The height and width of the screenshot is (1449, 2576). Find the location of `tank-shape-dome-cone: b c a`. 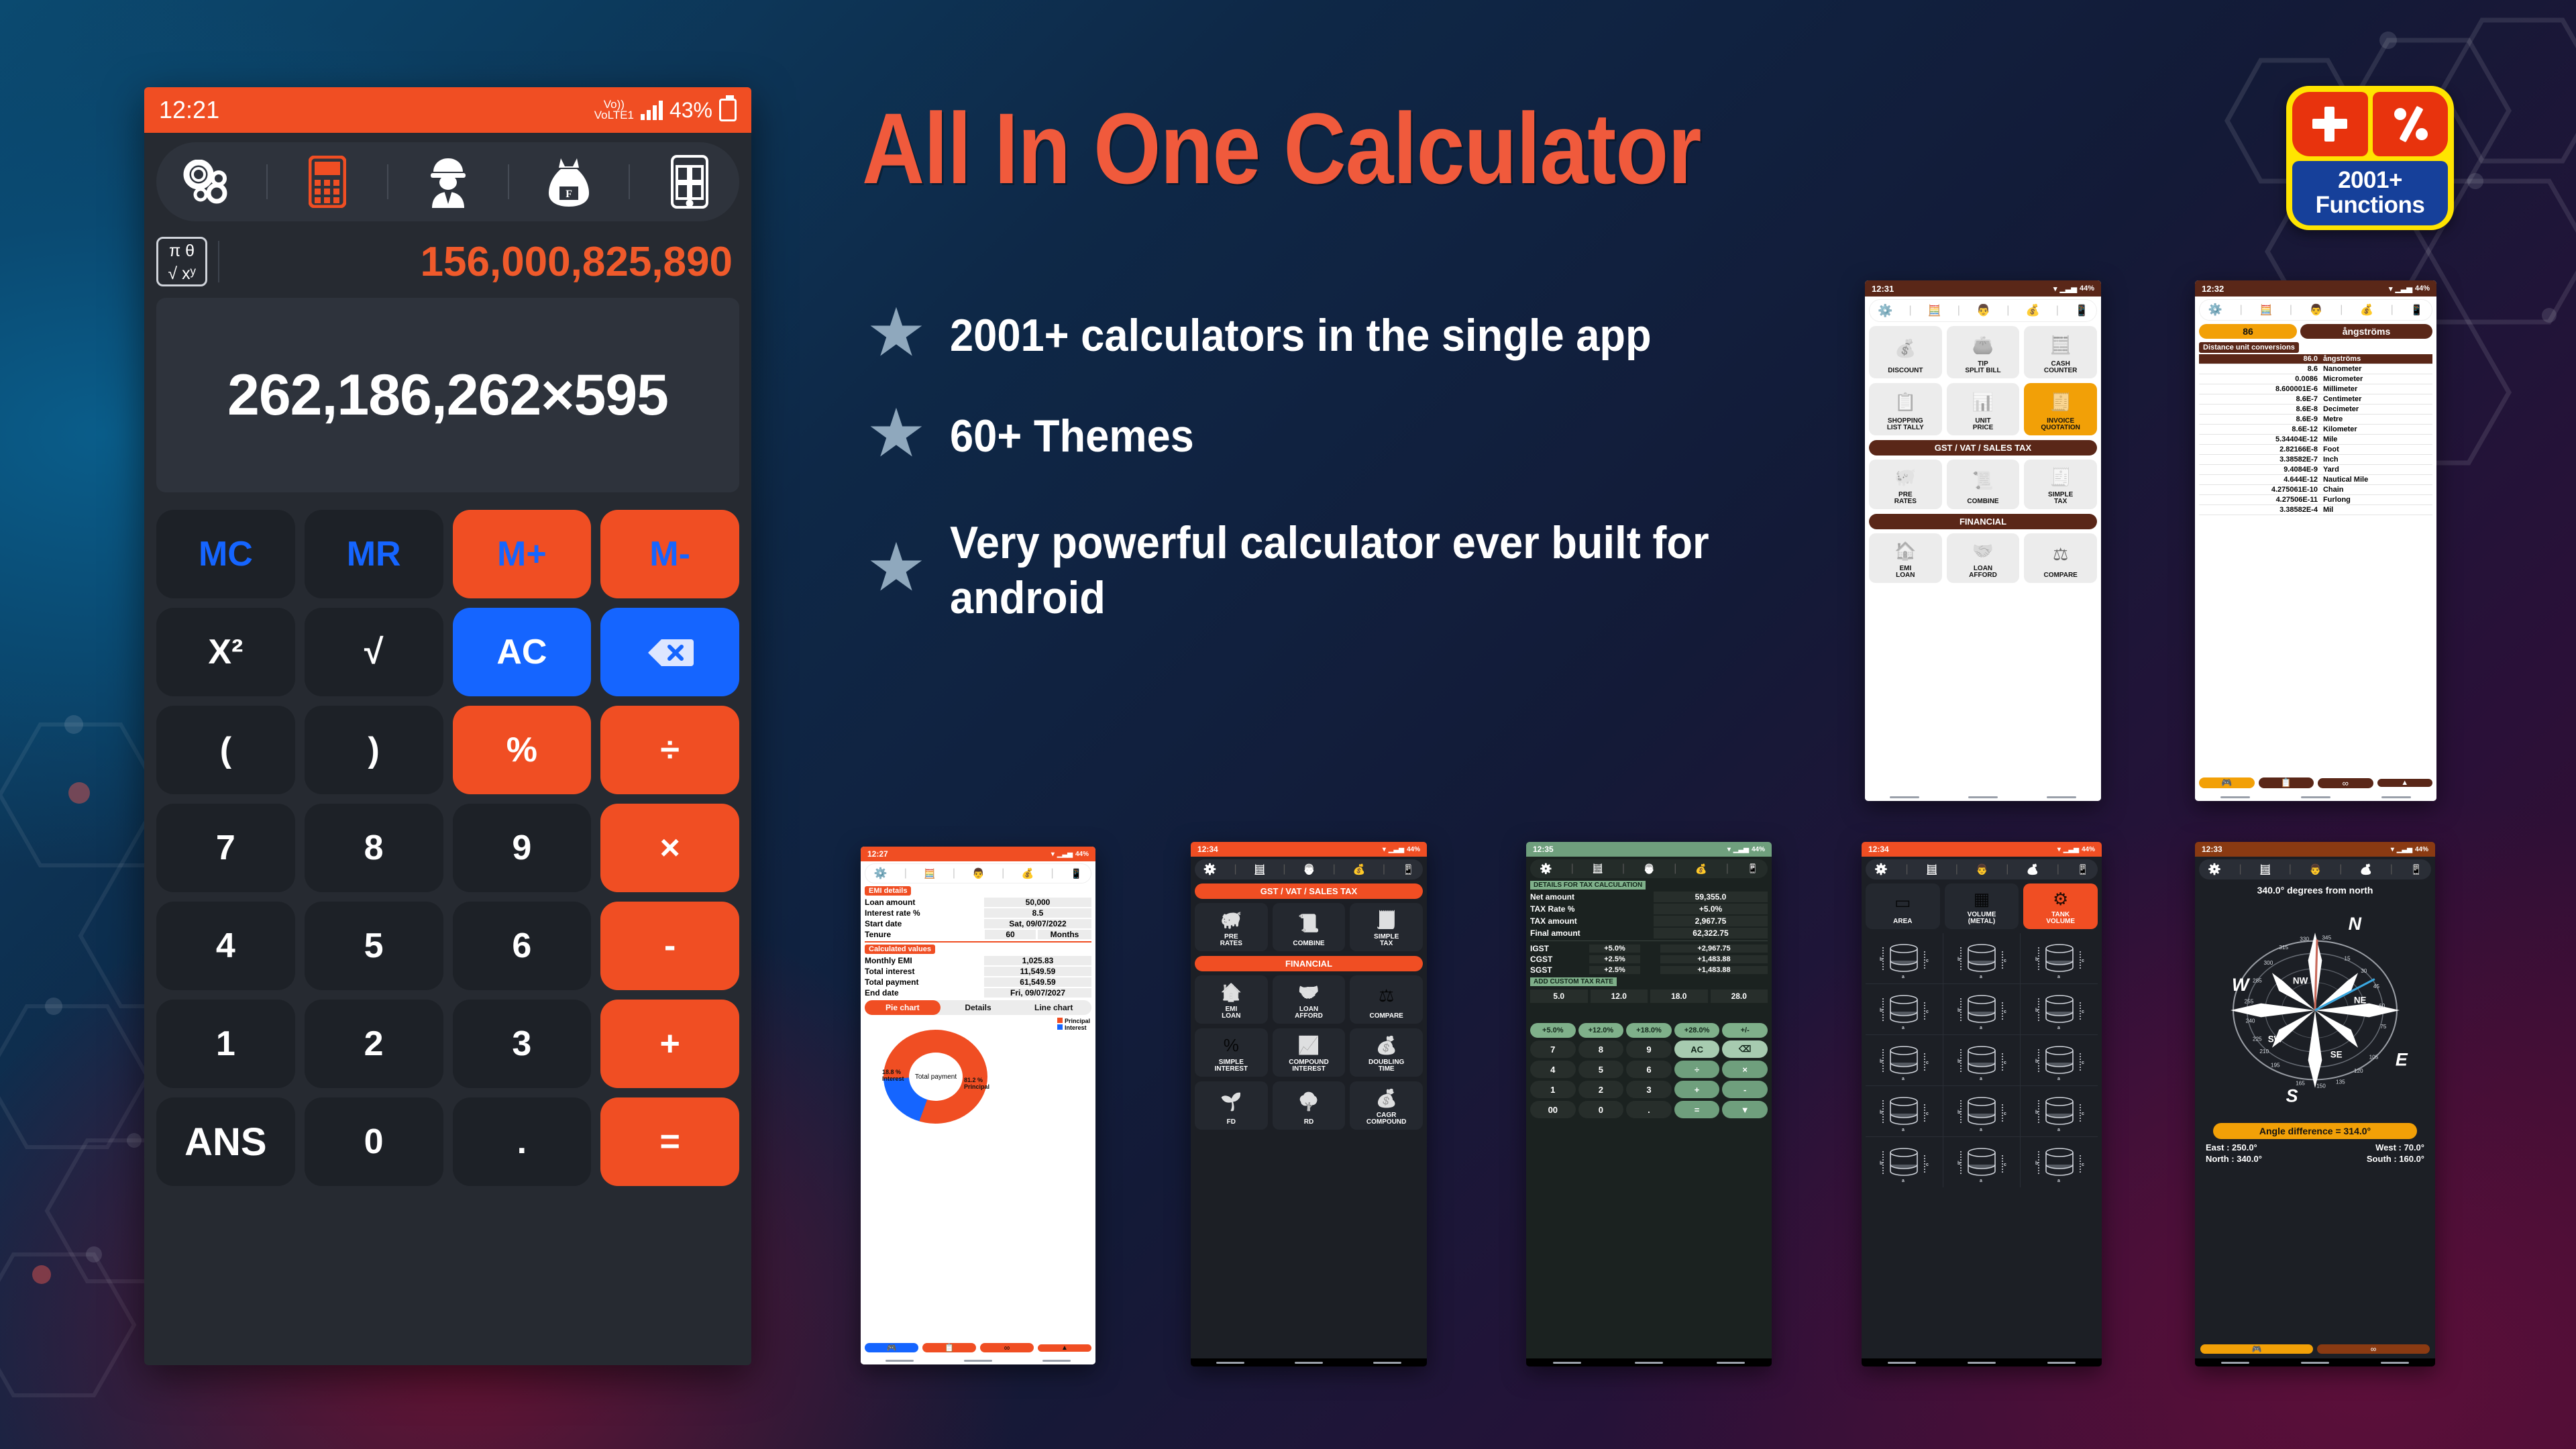

tank-shape-dome-cone: b c a is located at coordinates (1982, 1111).